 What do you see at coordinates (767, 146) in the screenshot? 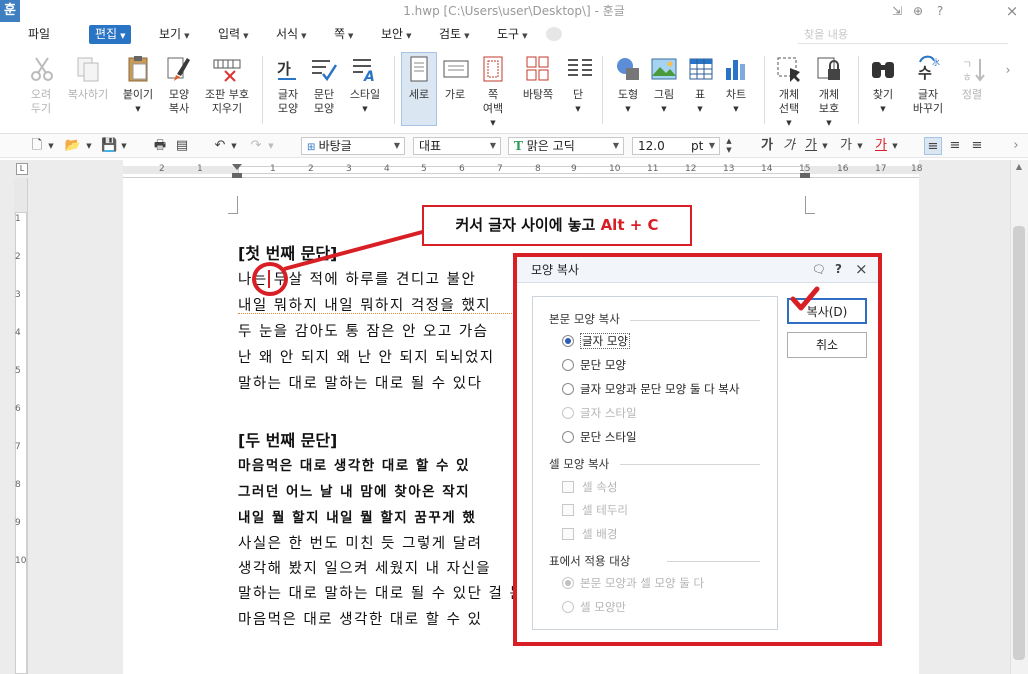
I see `bold-icon: 가` at bounding box center [767, 146].